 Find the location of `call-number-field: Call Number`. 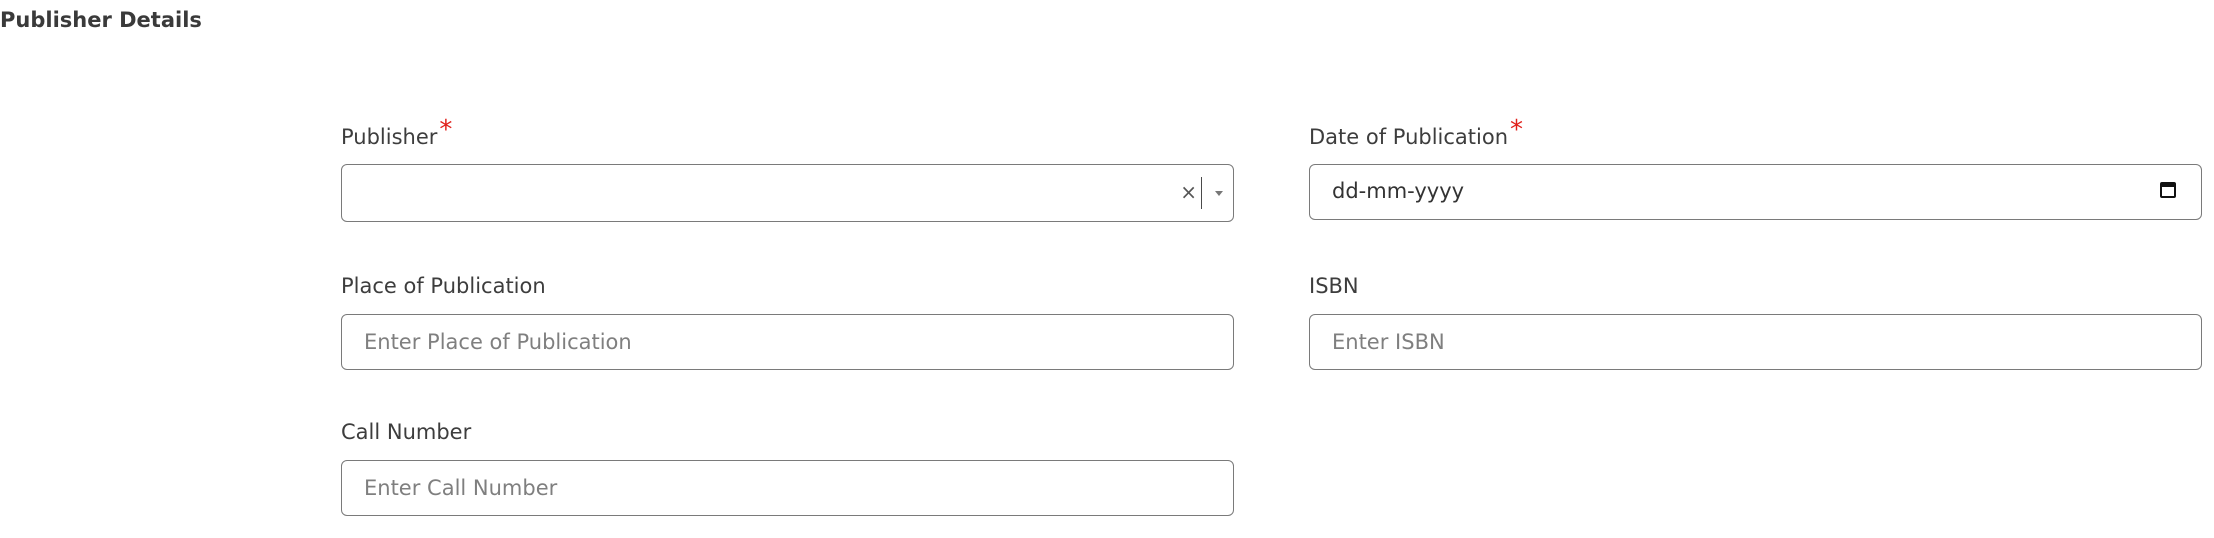

call-number-field: Call Number is located at coordinates (787, 466).